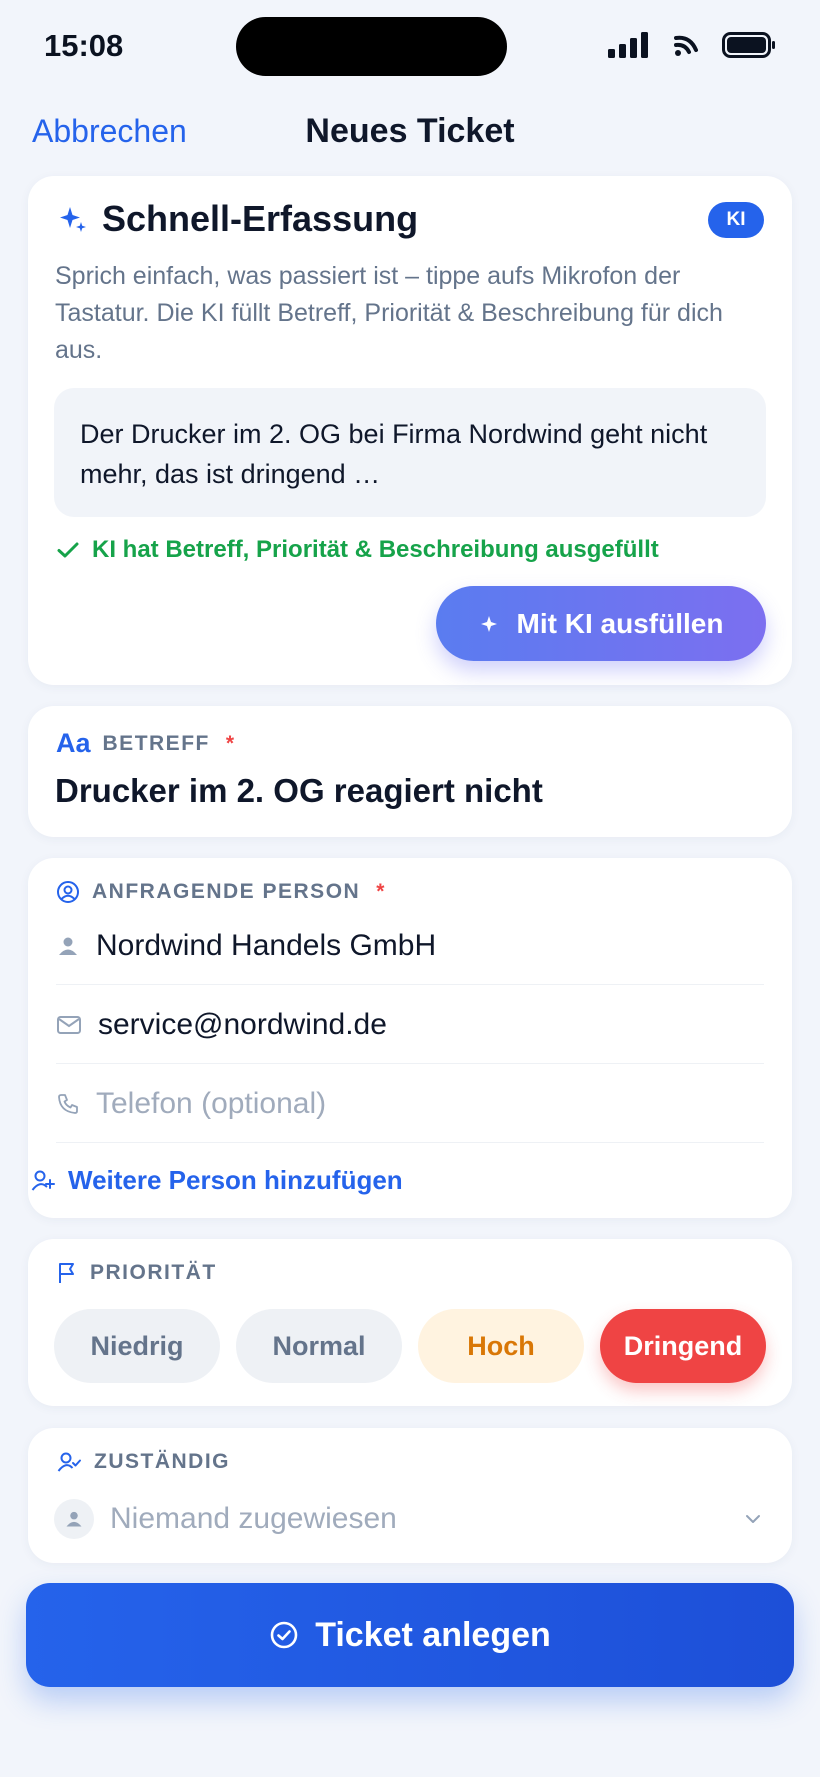 The width and height of the screenshot is (820, 1777). I want to click on status-icons, so click(692, 45).